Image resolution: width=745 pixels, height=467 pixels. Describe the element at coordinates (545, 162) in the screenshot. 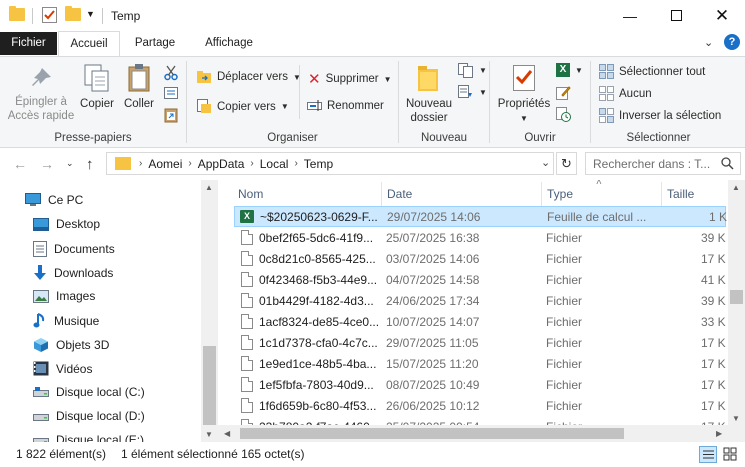

I see `address-dropdown-icon: ⌄` at that location.